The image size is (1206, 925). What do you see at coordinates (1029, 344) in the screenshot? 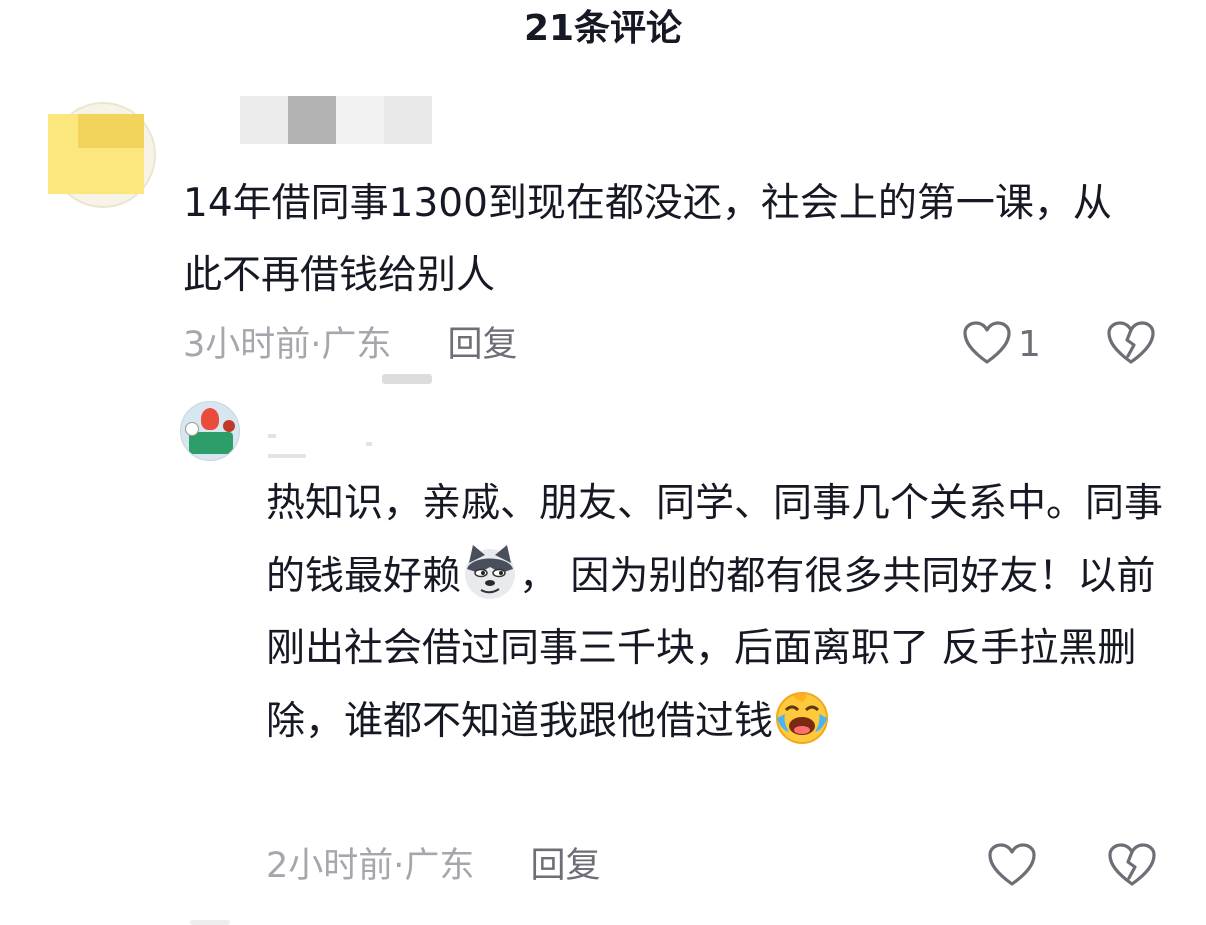
I see `like-count: 1` at bounding box center [1029, 344].